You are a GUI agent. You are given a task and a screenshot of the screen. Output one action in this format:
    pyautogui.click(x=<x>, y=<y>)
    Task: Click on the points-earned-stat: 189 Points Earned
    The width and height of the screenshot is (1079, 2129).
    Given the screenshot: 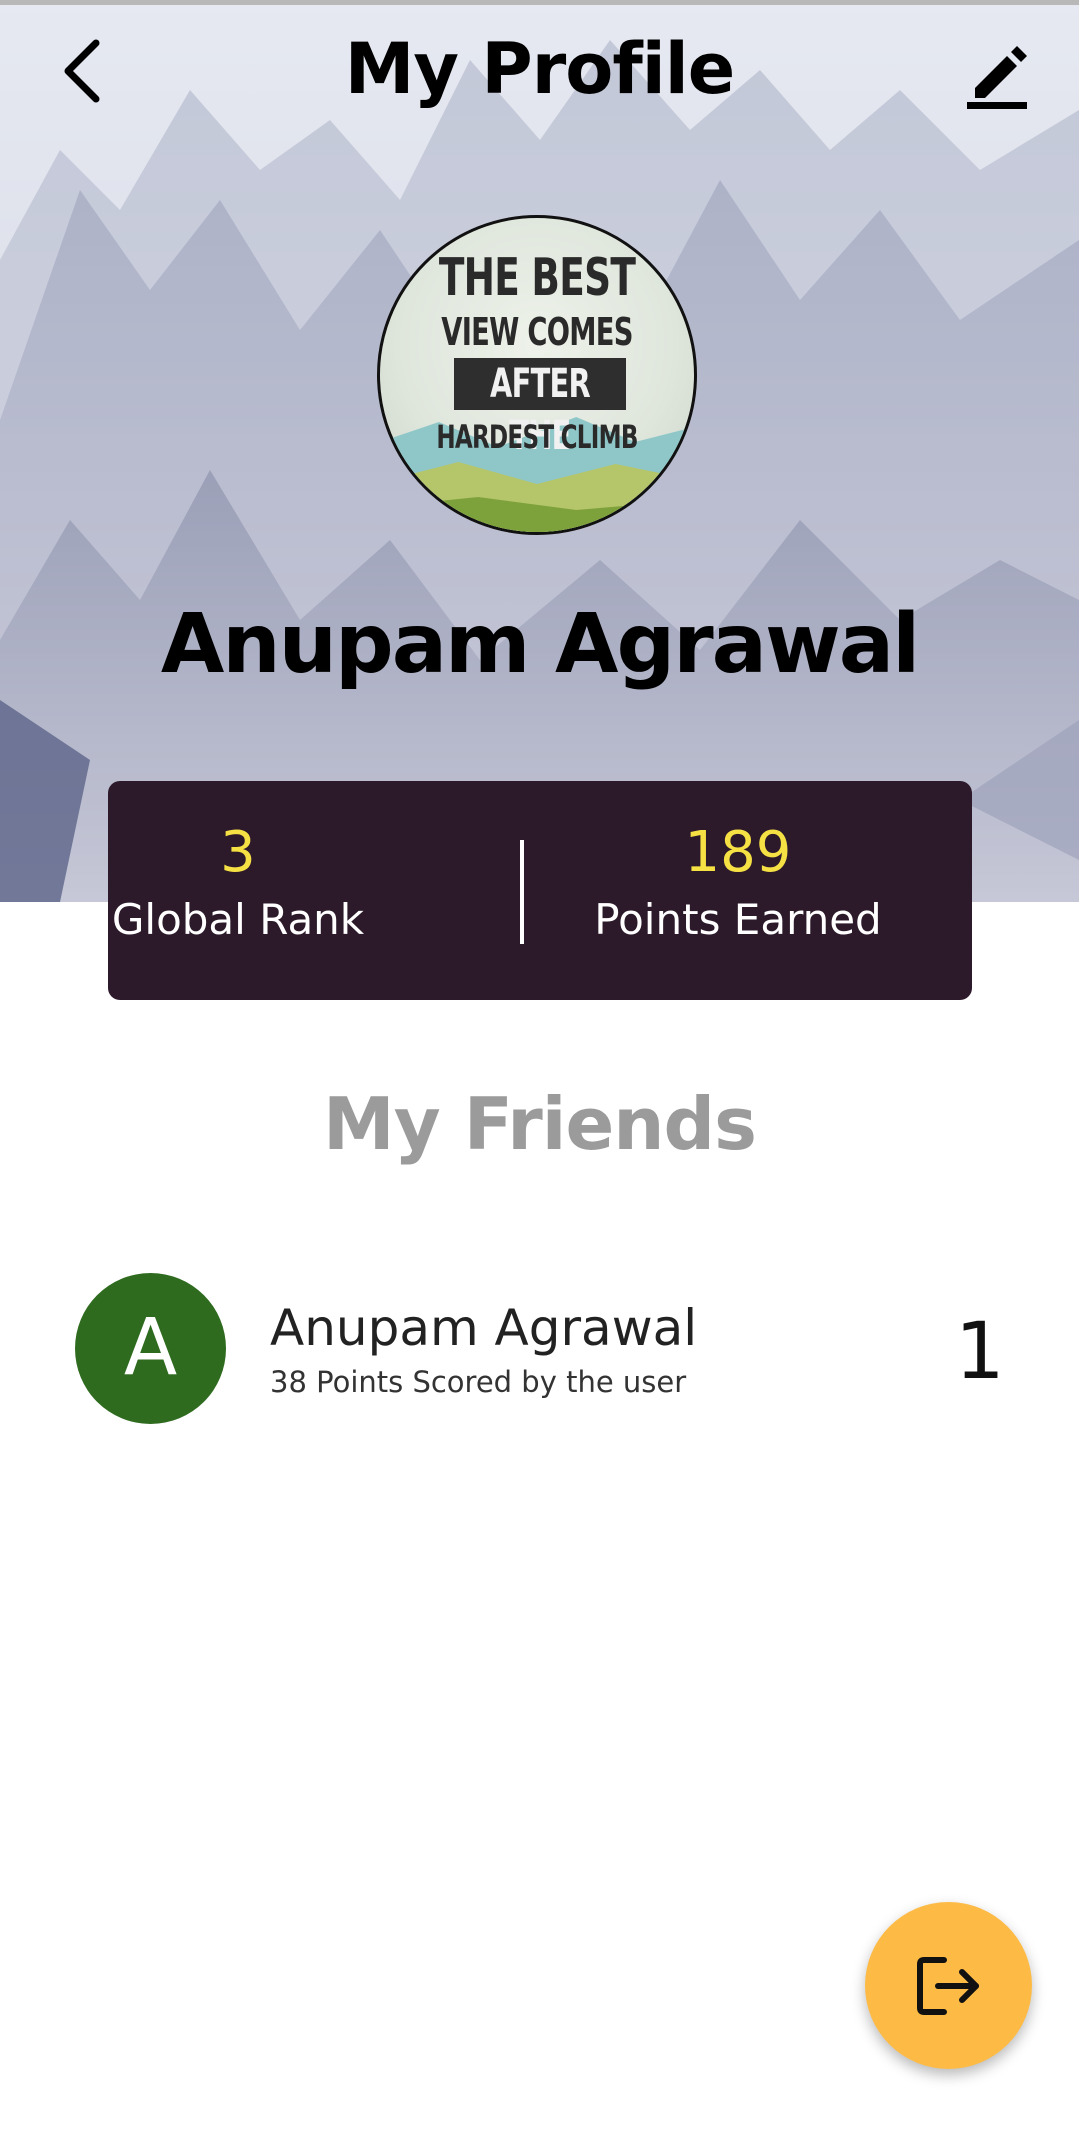 What is the action you would take?
    pyautogui.click(x=738, y=885)
    